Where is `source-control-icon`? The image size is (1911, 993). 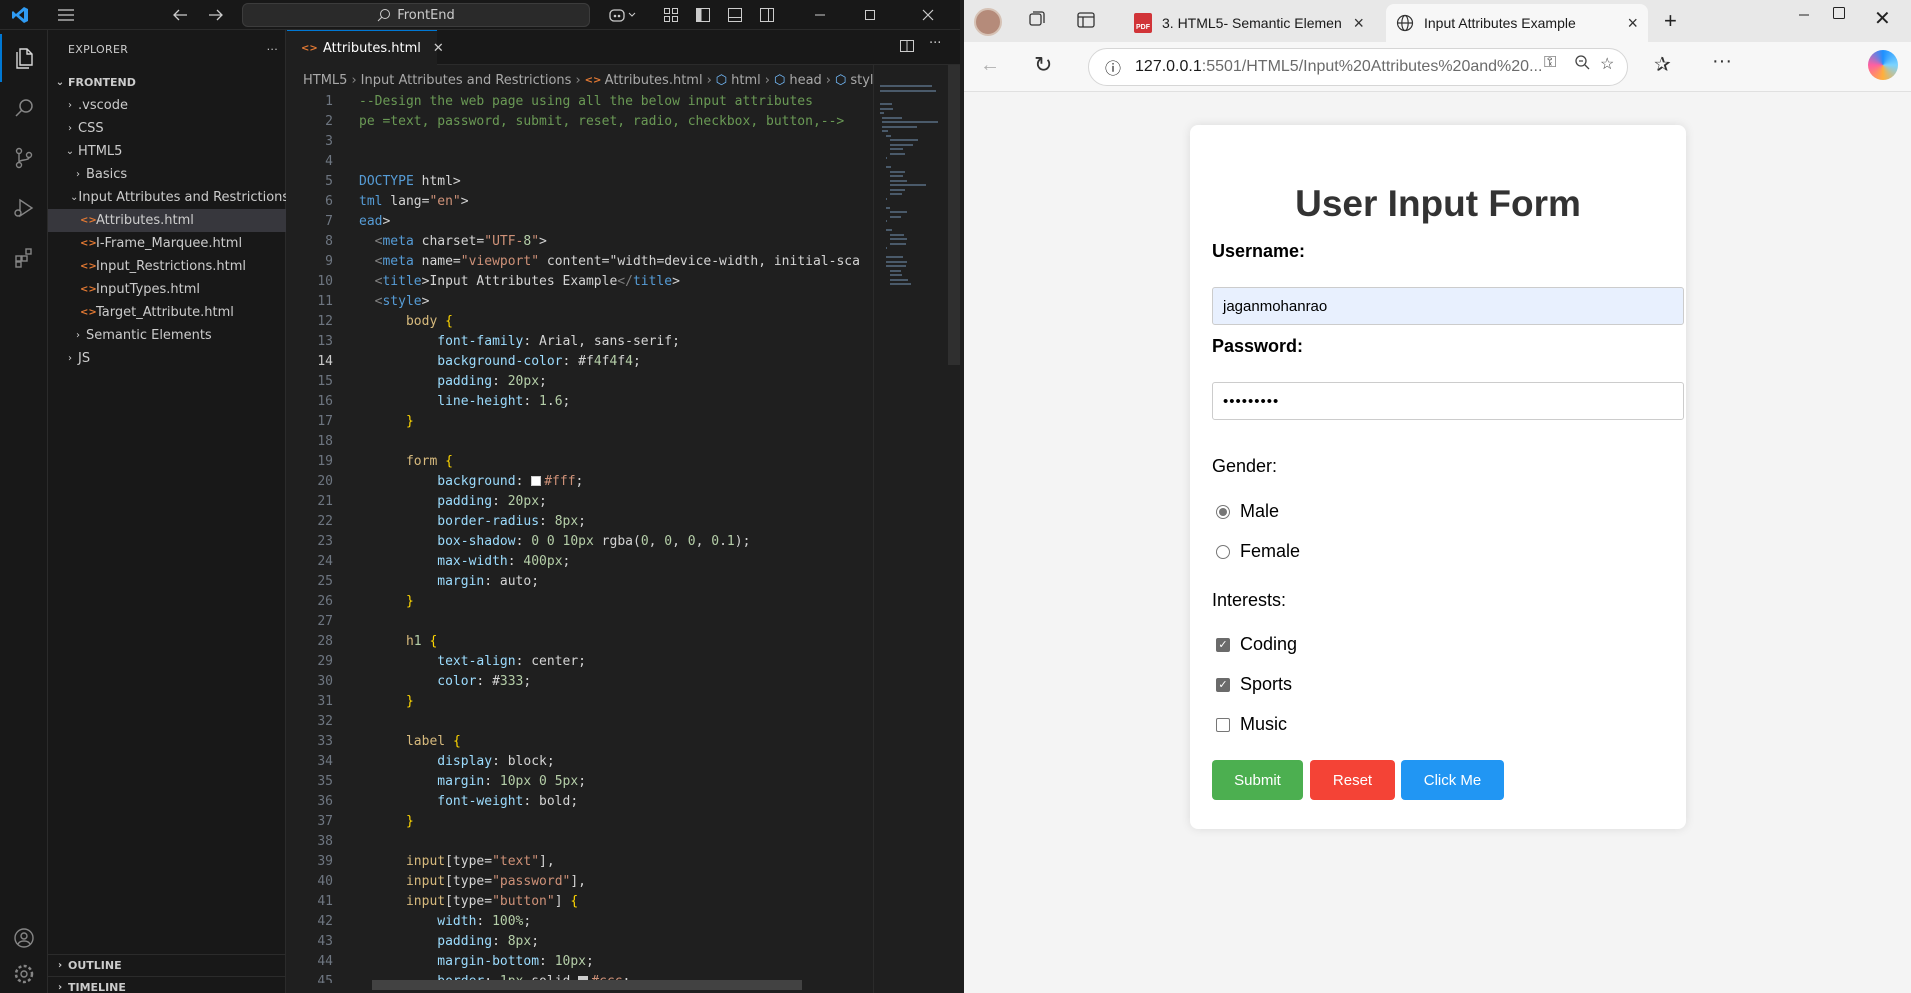 source-control-icon is located at coordinates (24, 158).